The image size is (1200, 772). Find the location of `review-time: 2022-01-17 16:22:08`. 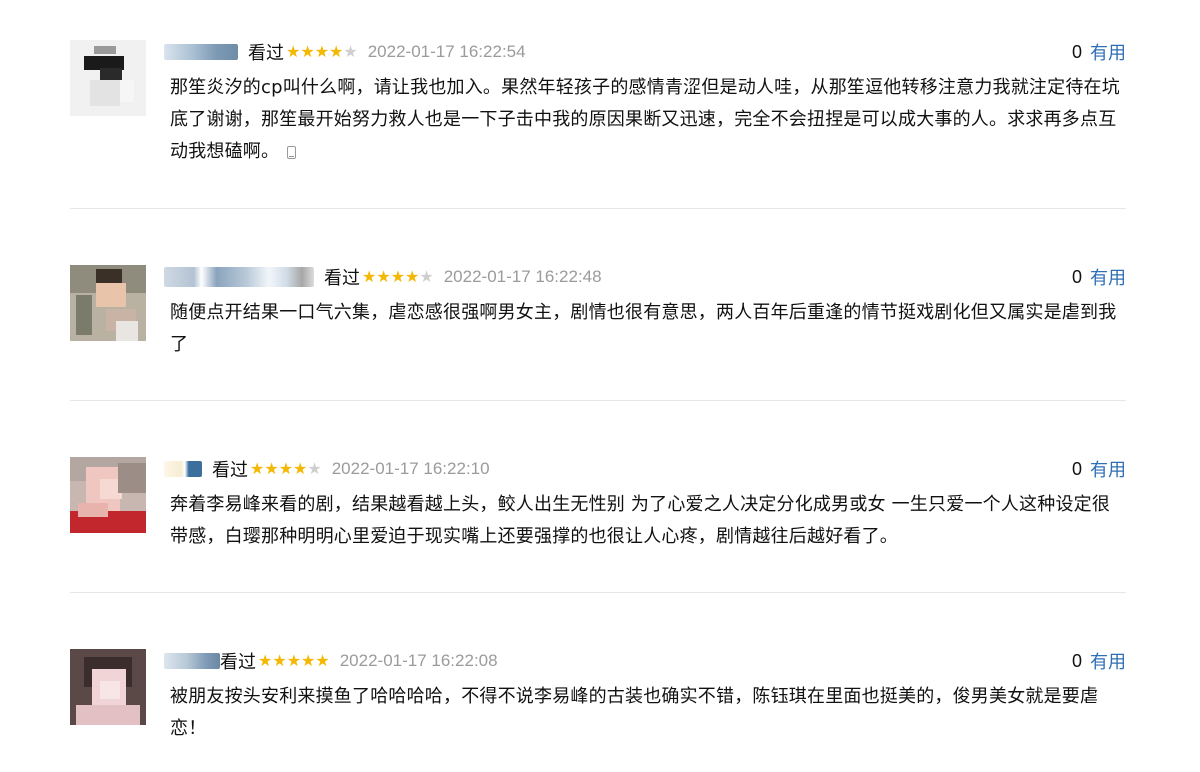

review-time: 2022-01-17 16:22:08 is located at coordinates (418, 660).